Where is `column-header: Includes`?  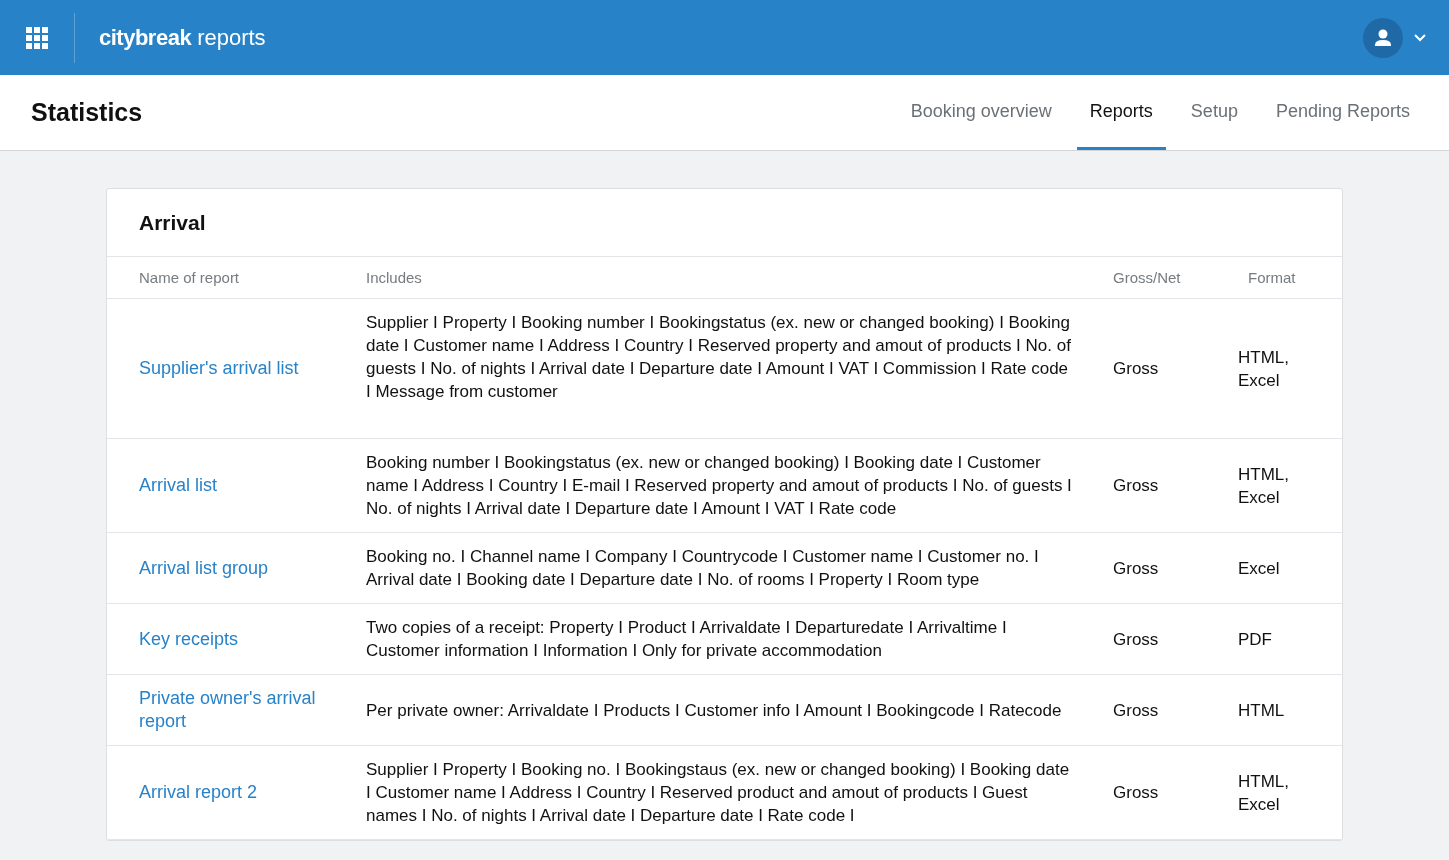 column-header: Includes is located at coordinates (394, 277).